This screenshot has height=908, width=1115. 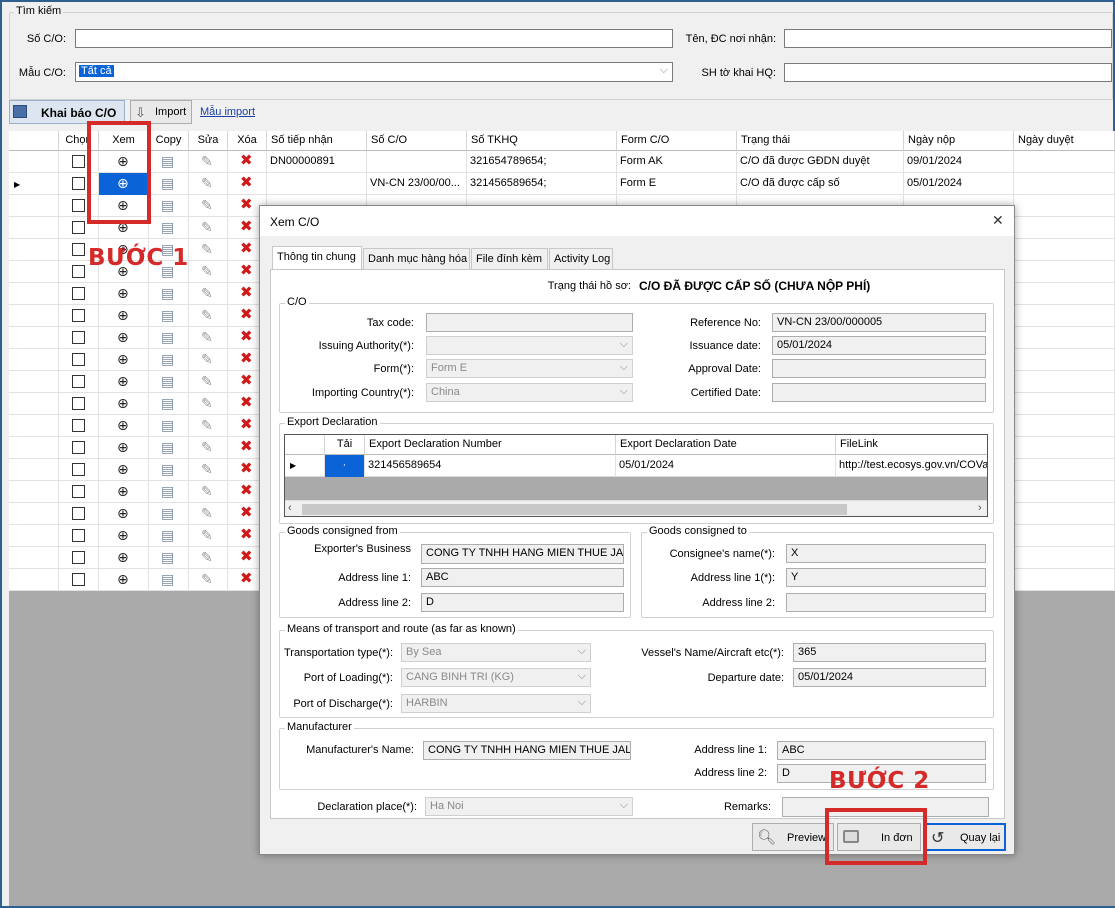 What do you see at coordinates (542, 141) in the screenshot?
I see `col-so-tkhq: Số TKHQ` at bounding box center [542, 141].